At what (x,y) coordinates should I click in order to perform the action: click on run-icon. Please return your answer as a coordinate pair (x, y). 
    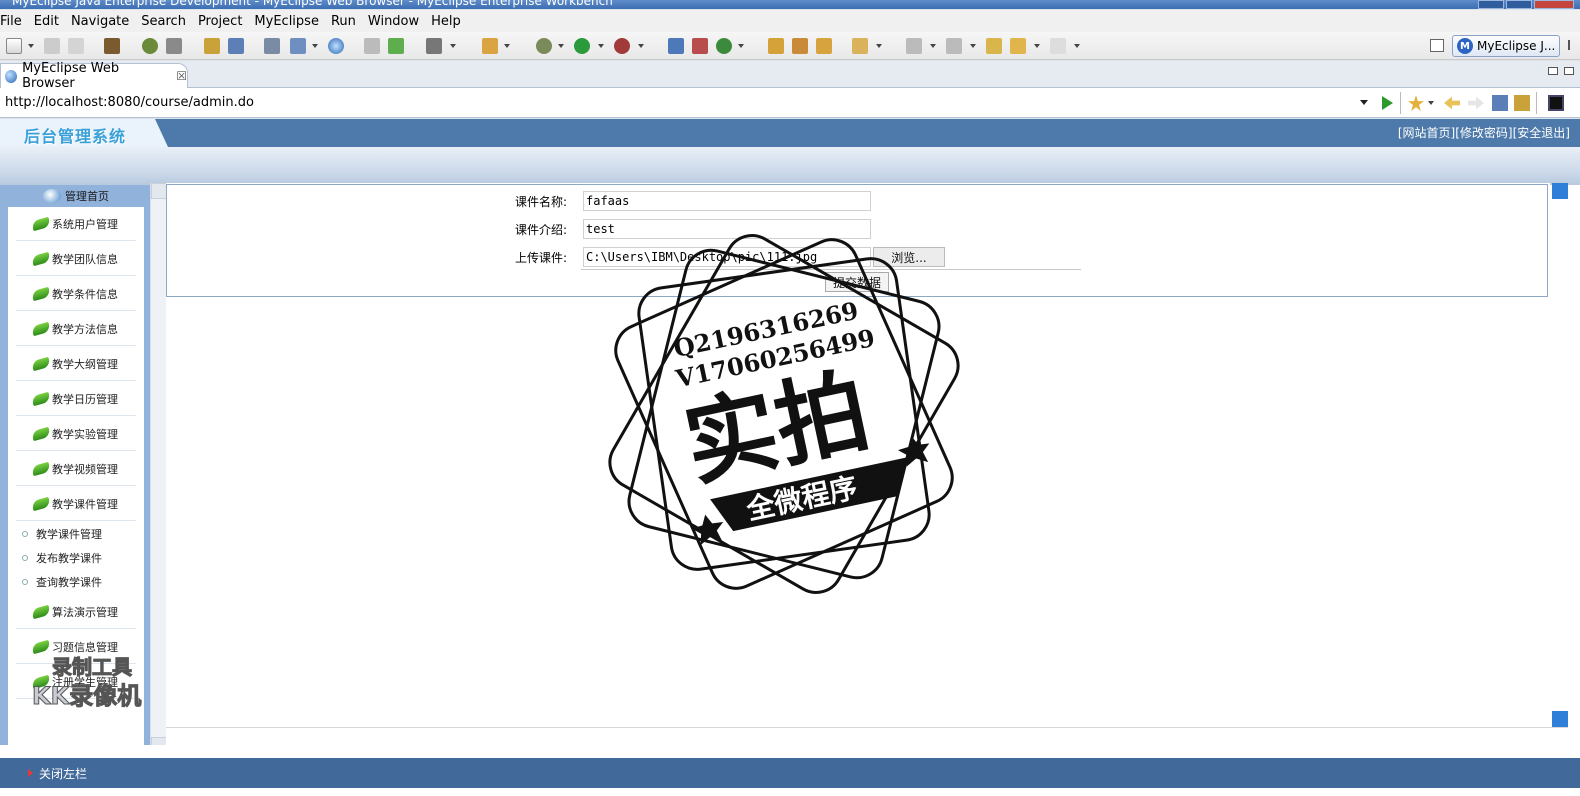
    Looking at the image, I should click on (582, 46).